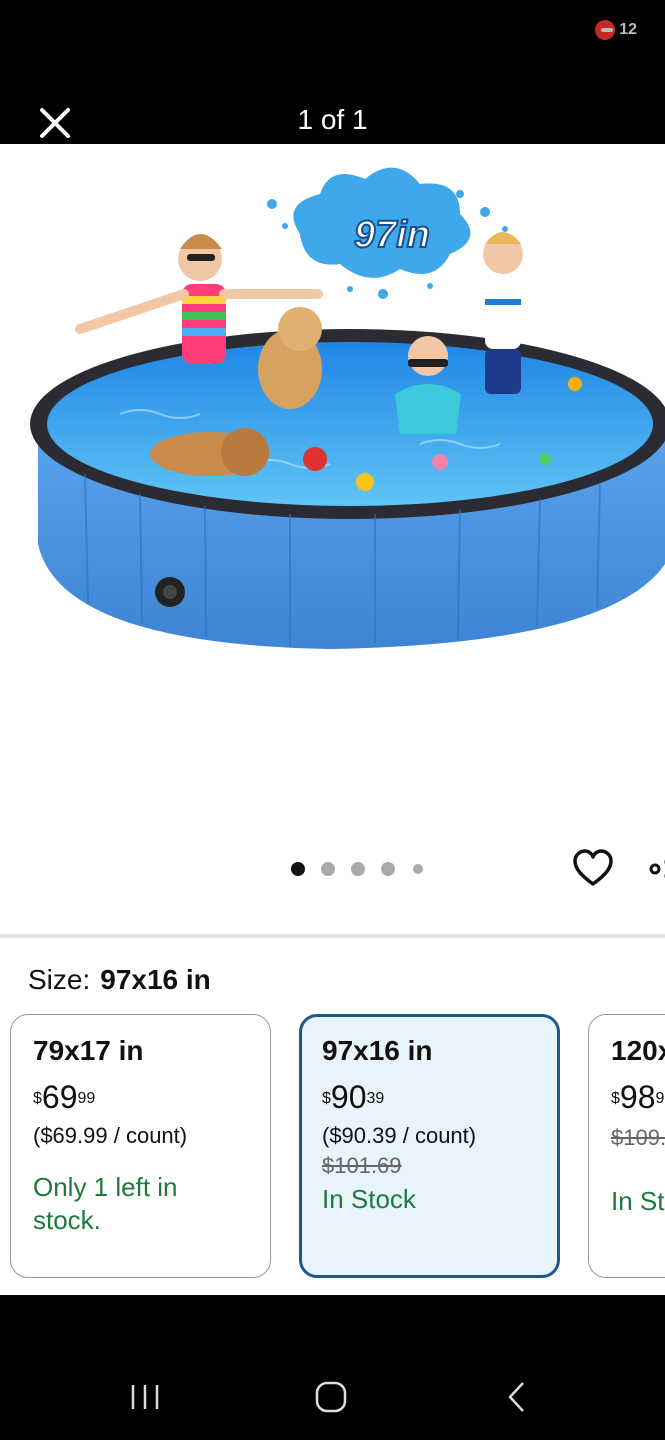 Image resolution: width=665 pixels, height=1440 pixels. I want to click on size-badge: 97in, so click(382, 222).